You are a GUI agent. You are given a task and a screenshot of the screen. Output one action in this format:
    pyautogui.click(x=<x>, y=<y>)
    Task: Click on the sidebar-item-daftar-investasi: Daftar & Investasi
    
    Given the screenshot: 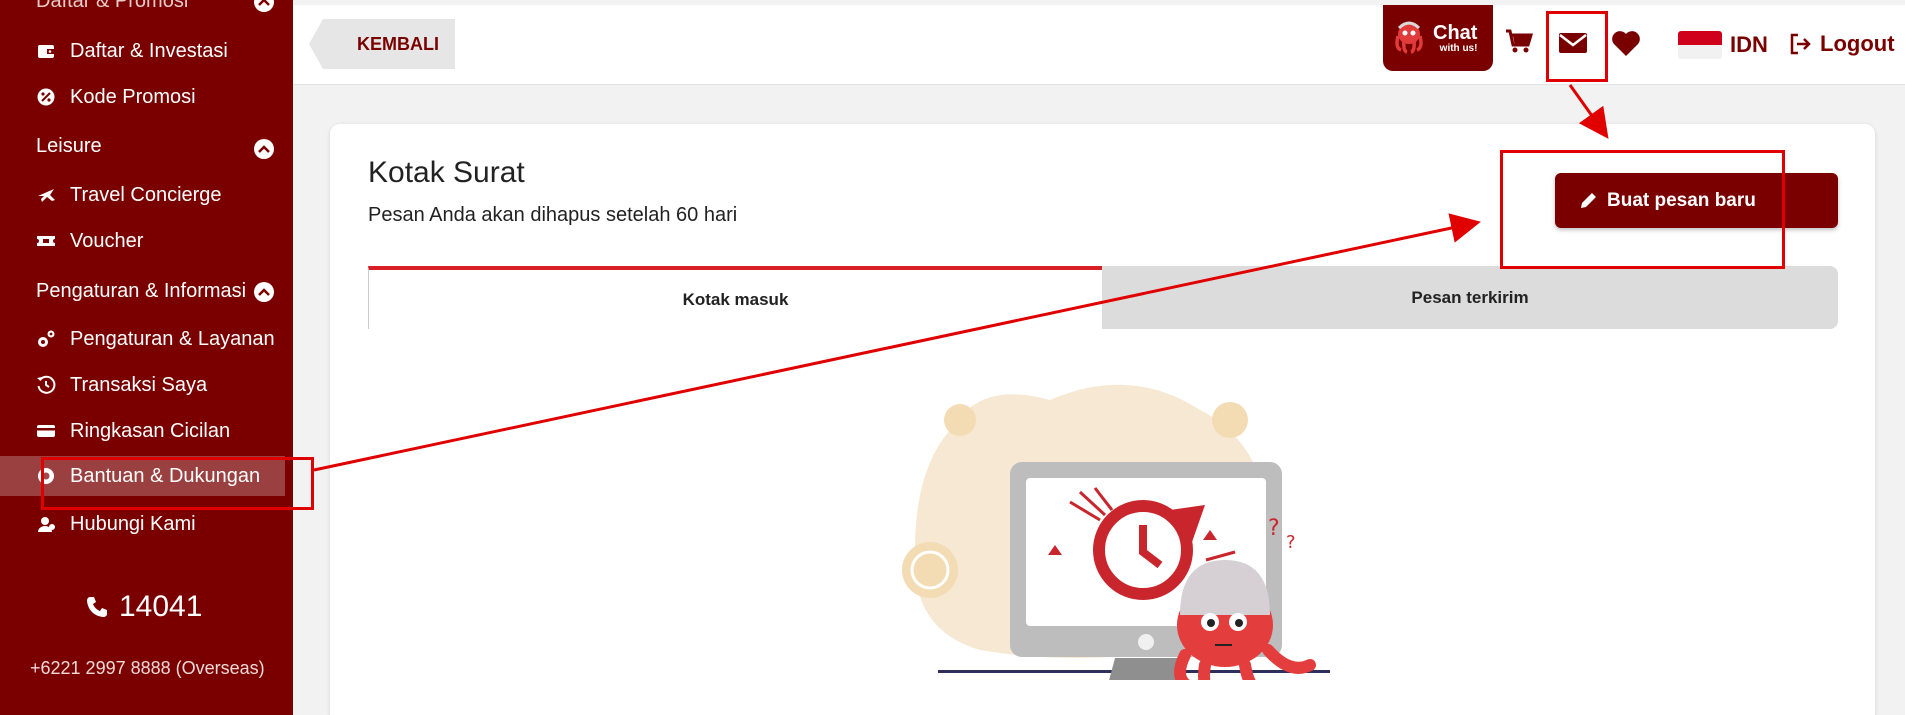 What is the action you would take?
    pyautogui.click(x=161, y=51)
    